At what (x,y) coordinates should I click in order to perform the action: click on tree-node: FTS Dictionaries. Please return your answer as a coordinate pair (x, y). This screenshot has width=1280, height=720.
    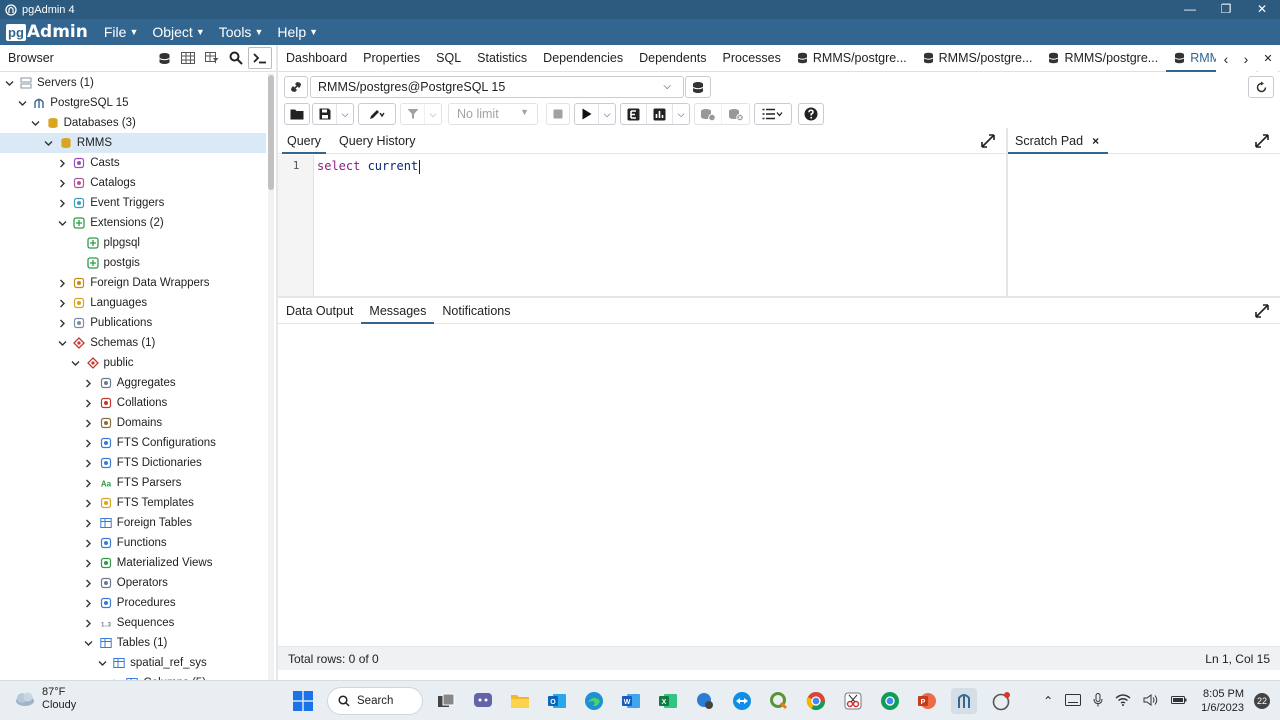
    Looking at the image, I should click on (133, 463).